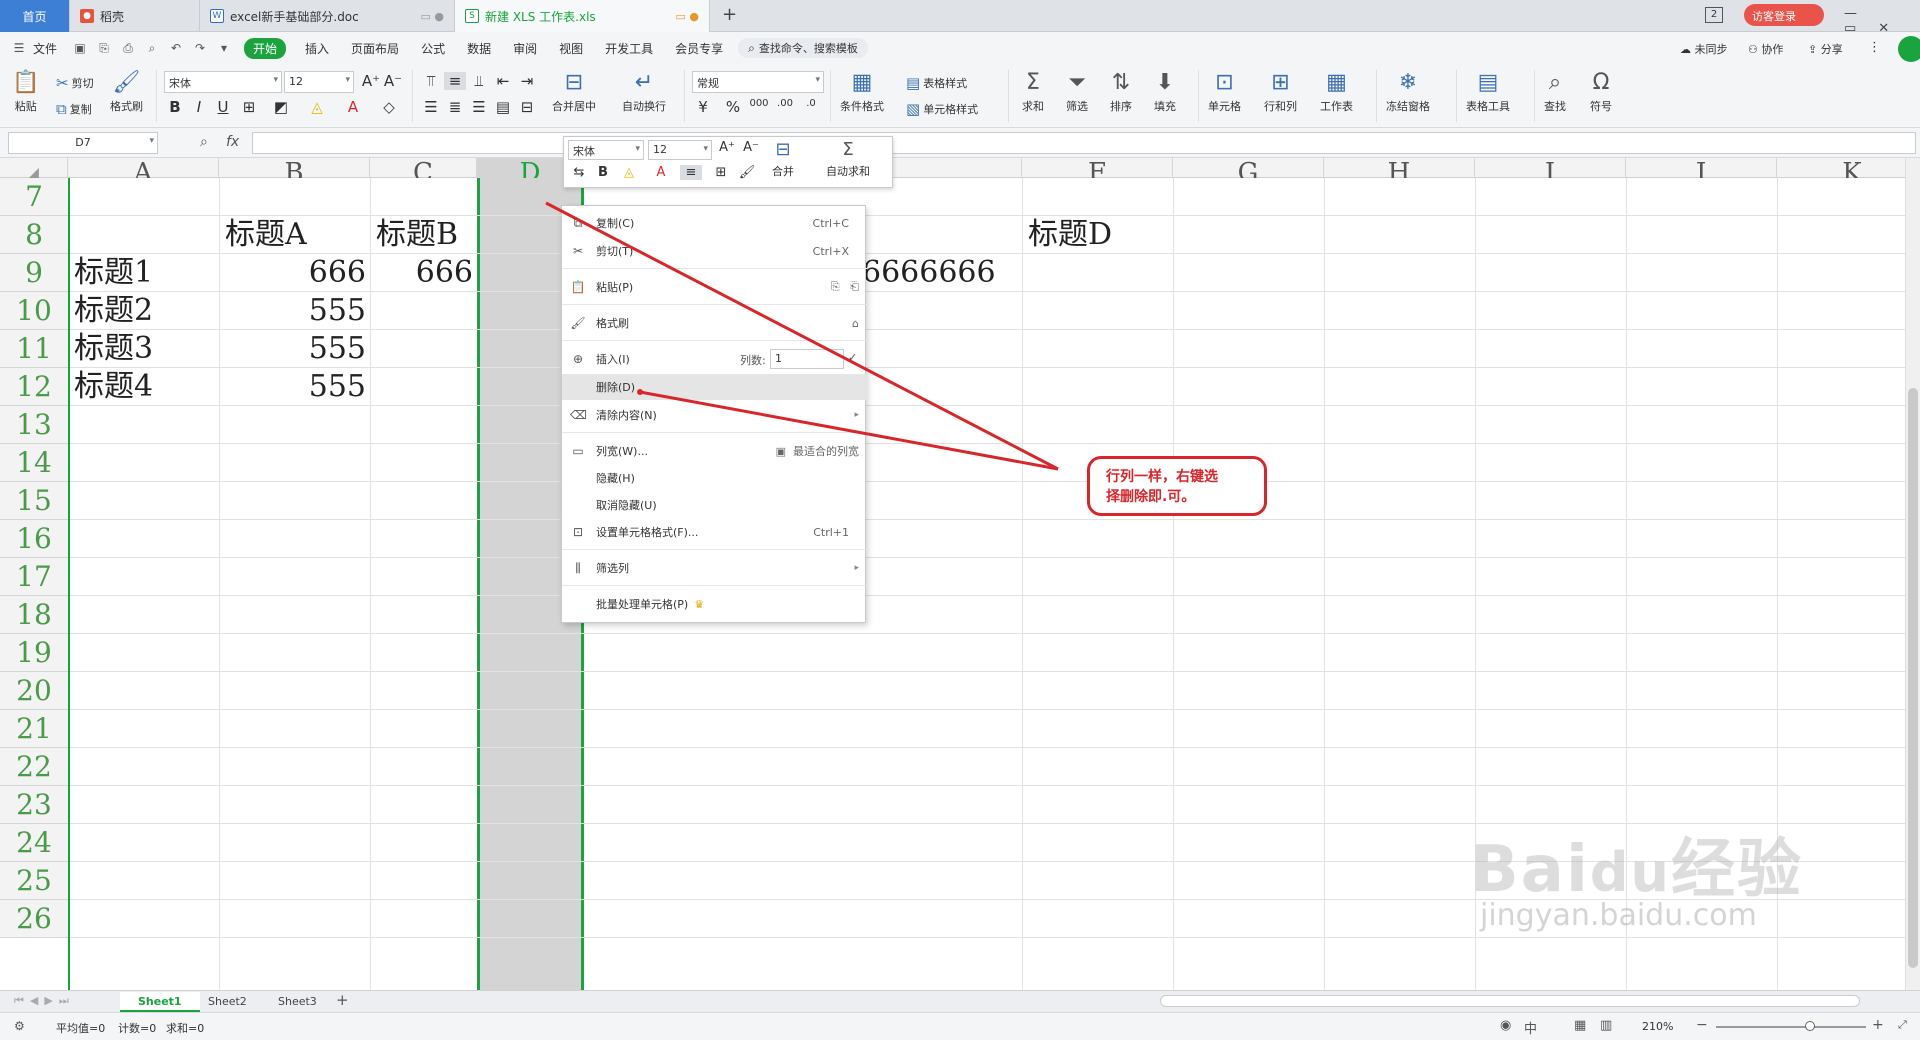  What do you see at coordinates (1702, 1025) in the screenshot?
I see `zoom-out-icon: −` at bounding box center [1702, 1025].